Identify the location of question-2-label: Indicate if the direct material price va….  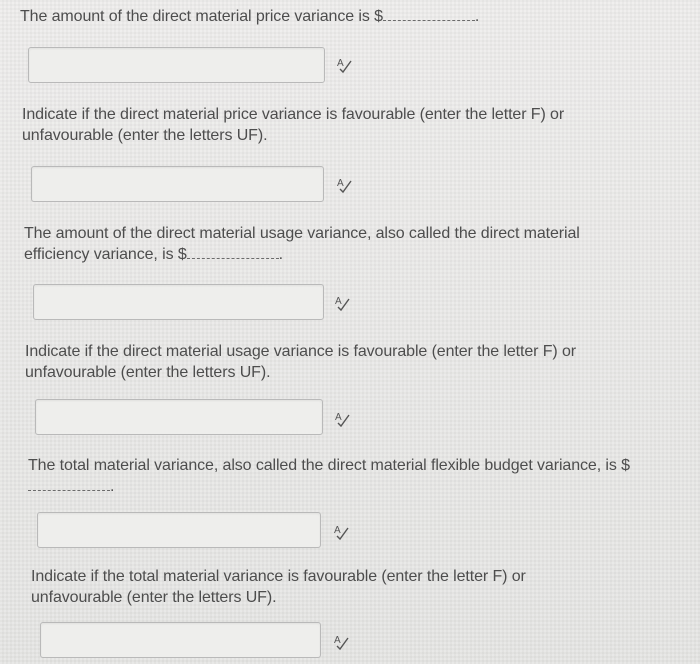
(293, 125).